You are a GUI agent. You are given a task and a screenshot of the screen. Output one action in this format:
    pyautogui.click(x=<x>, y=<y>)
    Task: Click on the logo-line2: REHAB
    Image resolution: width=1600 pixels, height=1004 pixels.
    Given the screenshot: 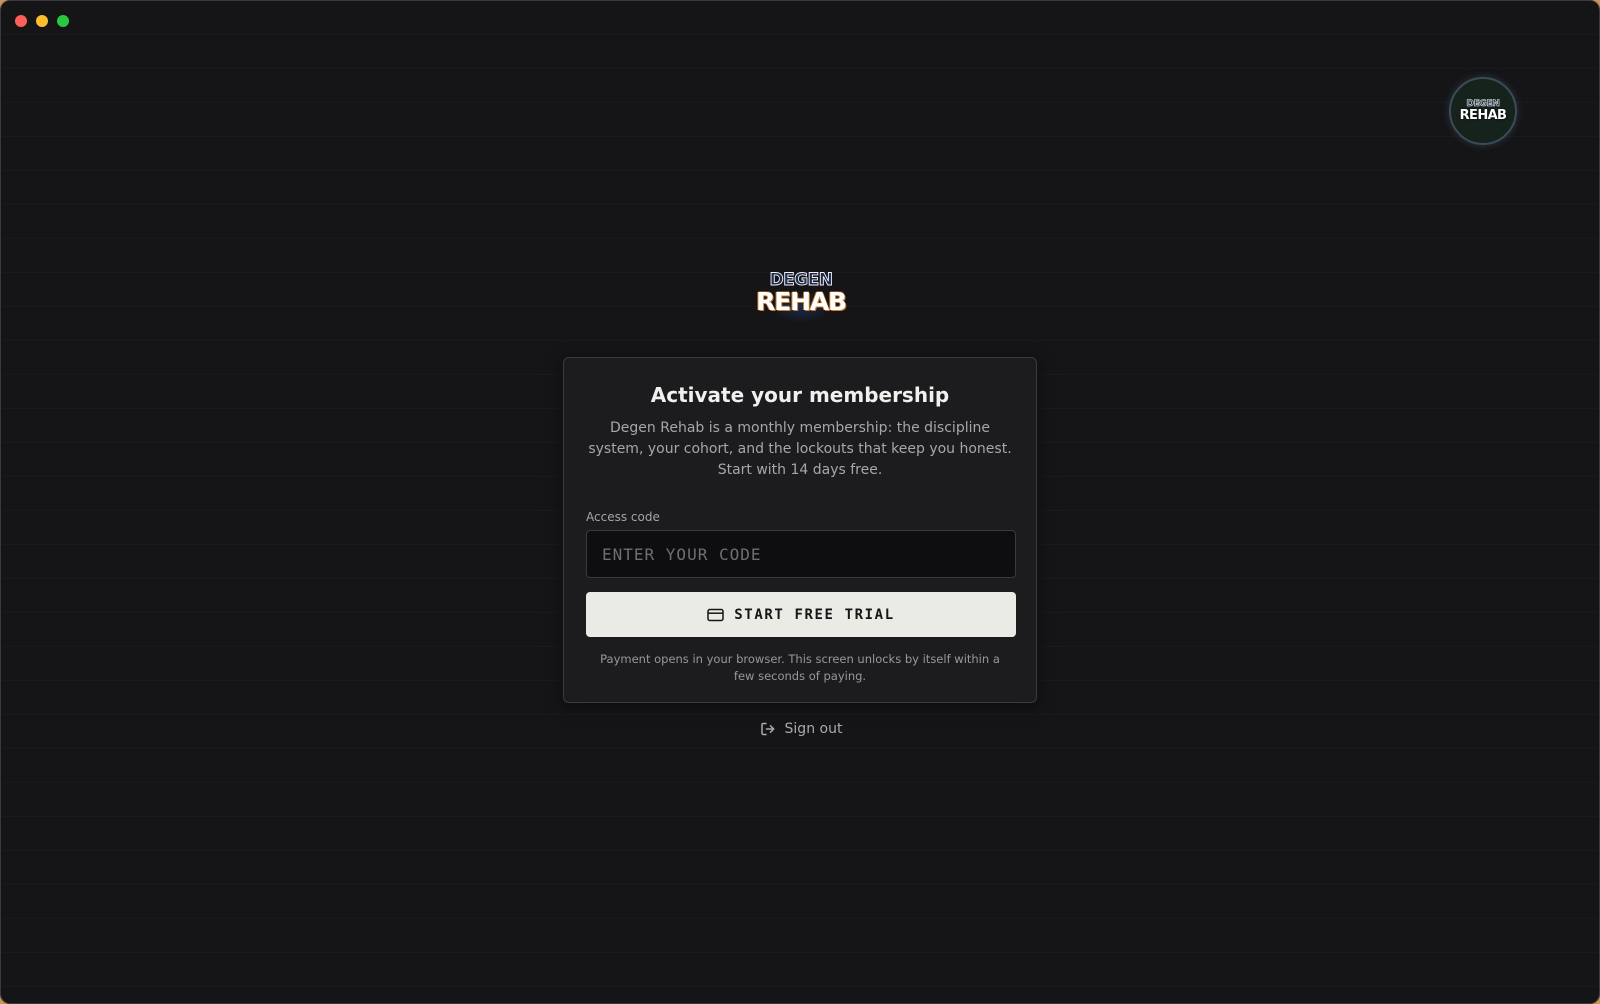 What is the action you would take?
    pyautogui.click(x=801, y=301)
    